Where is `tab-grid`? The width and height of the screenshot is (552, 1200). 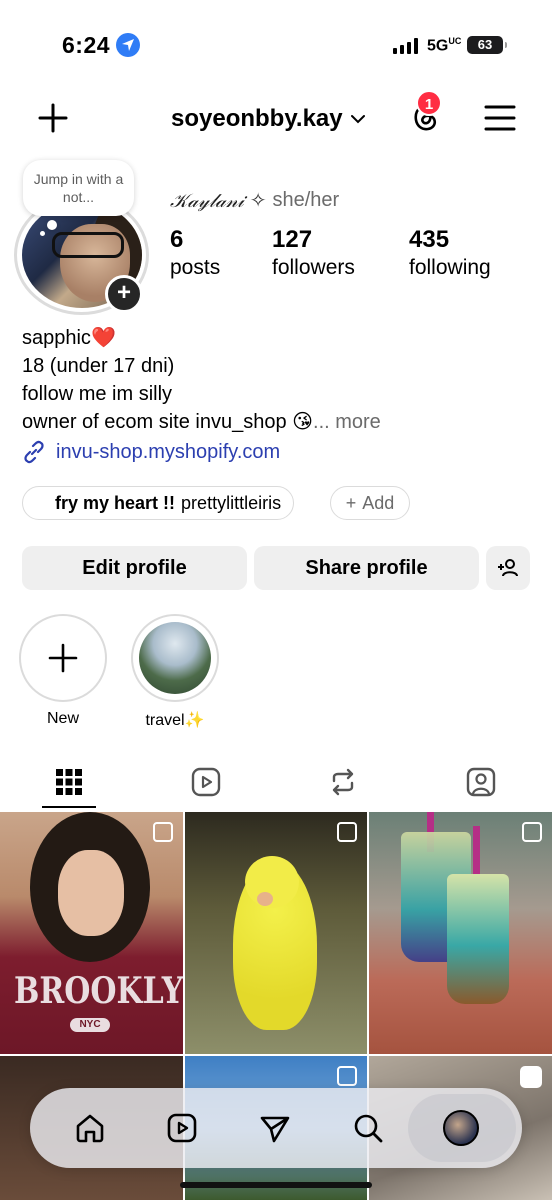 tab-grid is located at coordinates (69, 782).